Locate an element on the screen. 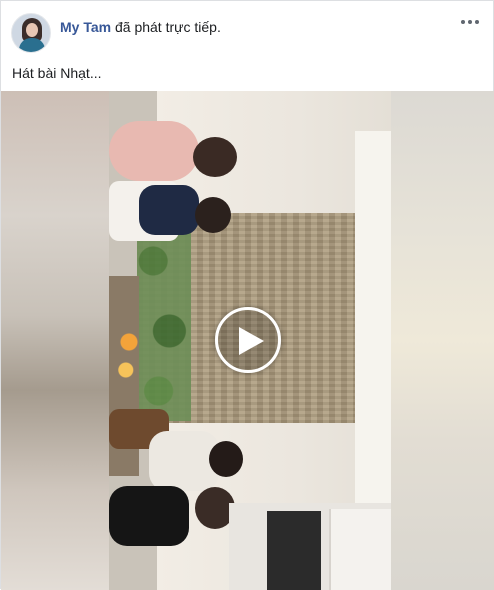  play-button is located at coordinates (248, 340).